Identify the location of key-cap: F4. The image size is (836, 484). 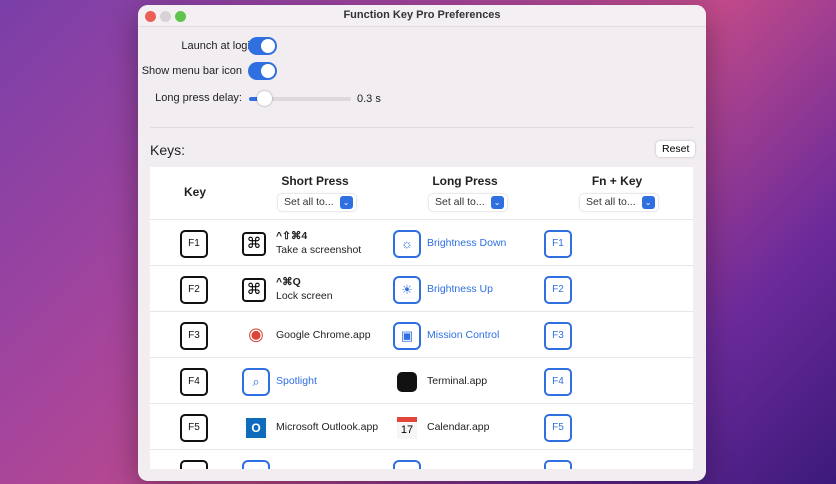
(194, 382).